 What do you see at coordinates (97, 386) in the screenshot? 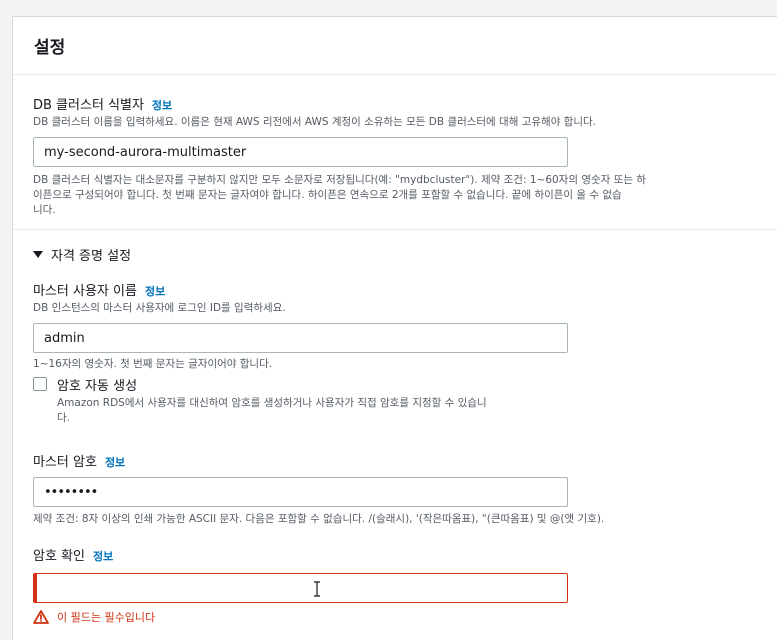
I see `auto-password-label: 암호 자동 생성` at bounding box center [97, 386].